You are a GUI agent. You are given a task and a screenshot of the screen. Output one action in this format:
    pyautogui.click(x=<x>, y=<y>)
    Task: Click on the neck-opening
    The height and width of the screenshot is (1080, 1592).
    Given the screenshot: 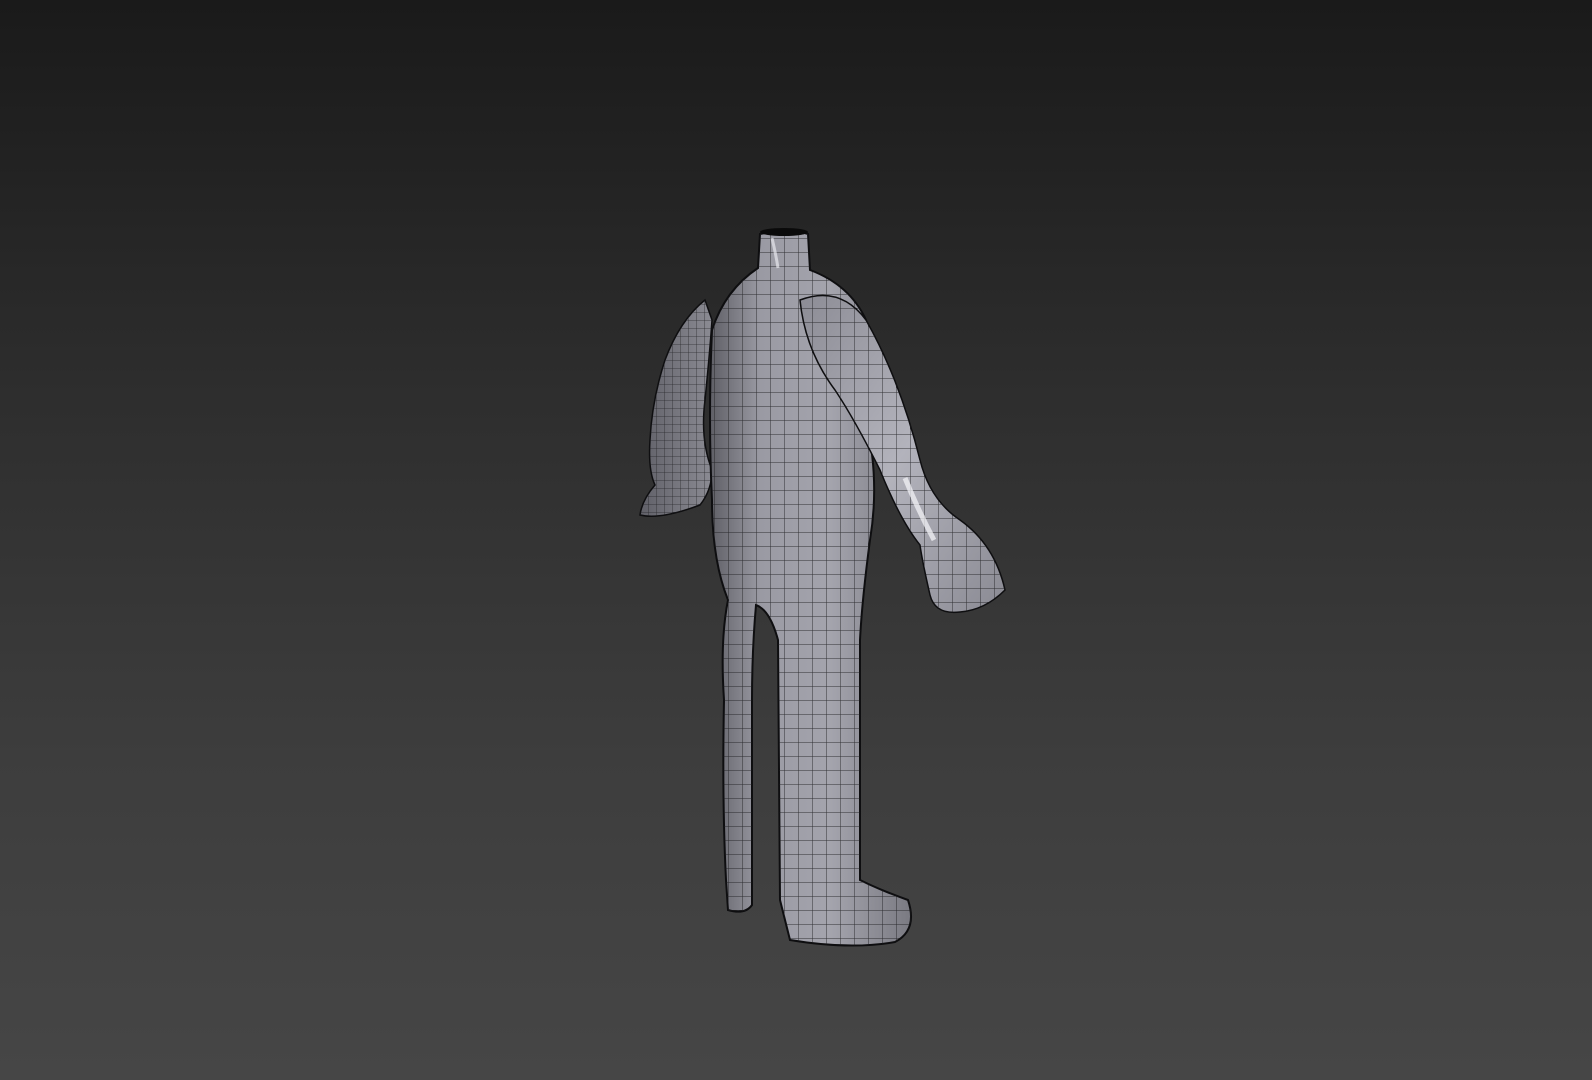 What is the action you would take?
    pyautogui.click(x=784, y=232)
    